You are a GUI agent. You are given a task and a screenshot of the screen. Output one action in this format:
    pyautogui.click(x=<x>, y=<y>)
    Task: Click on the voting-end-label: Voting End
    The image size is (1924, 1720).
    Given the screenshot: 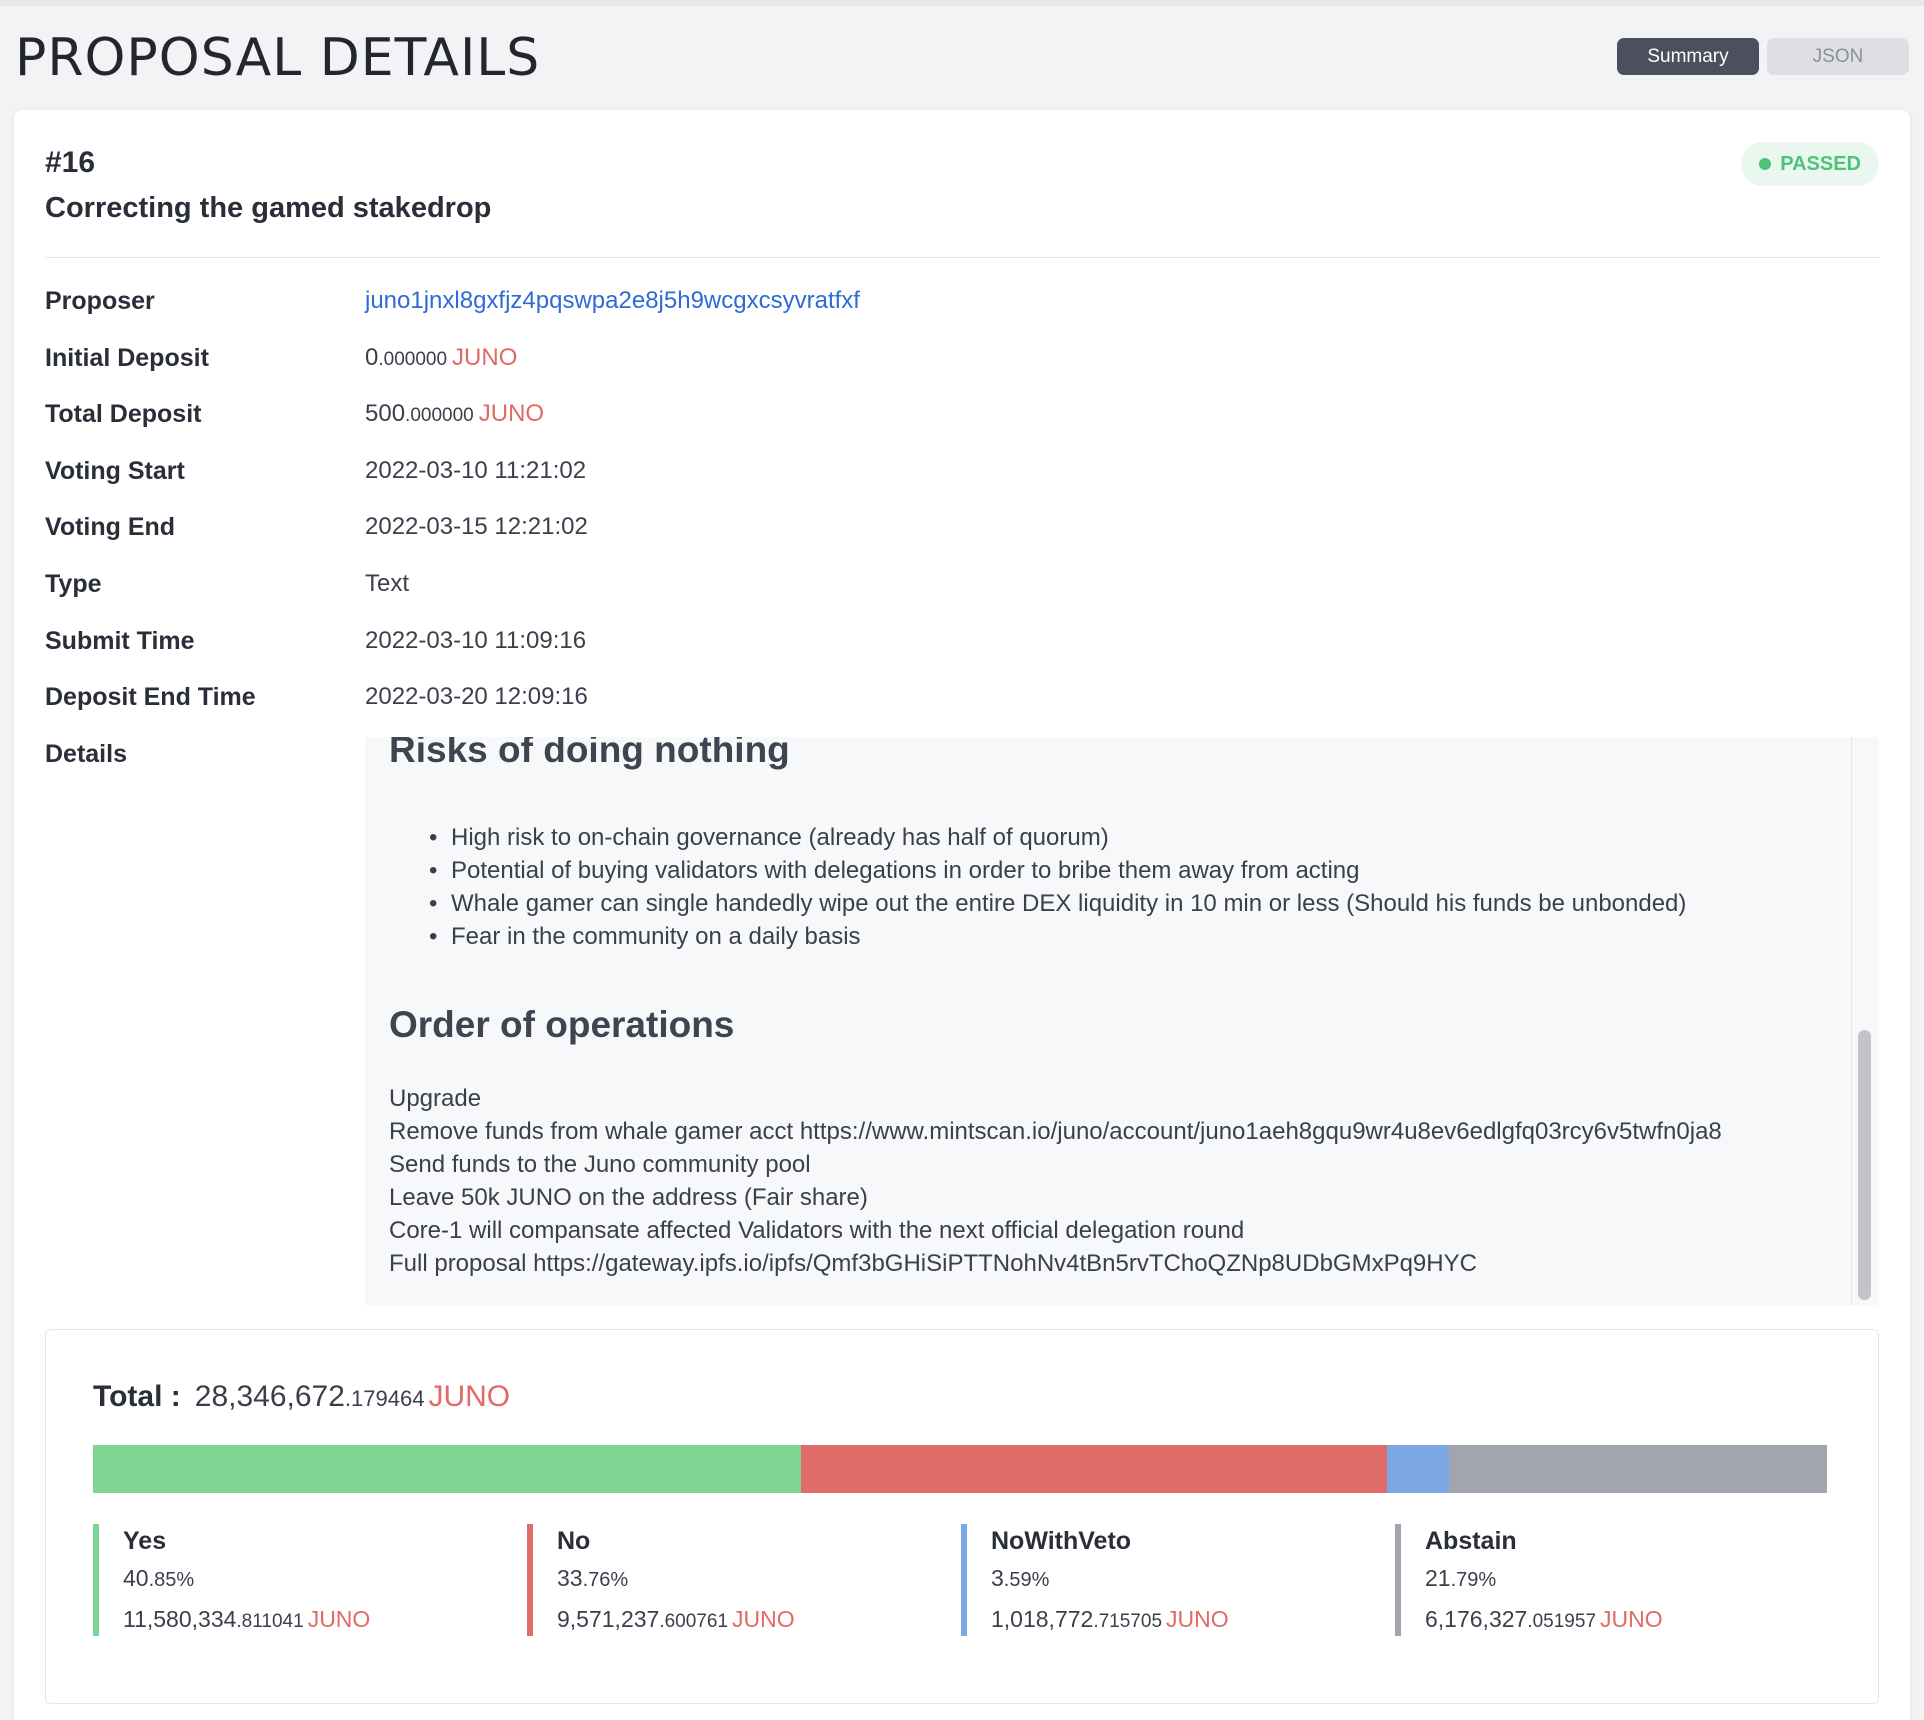 What is the action you would take?
    pyautogui.click(x=110, y=526)
    